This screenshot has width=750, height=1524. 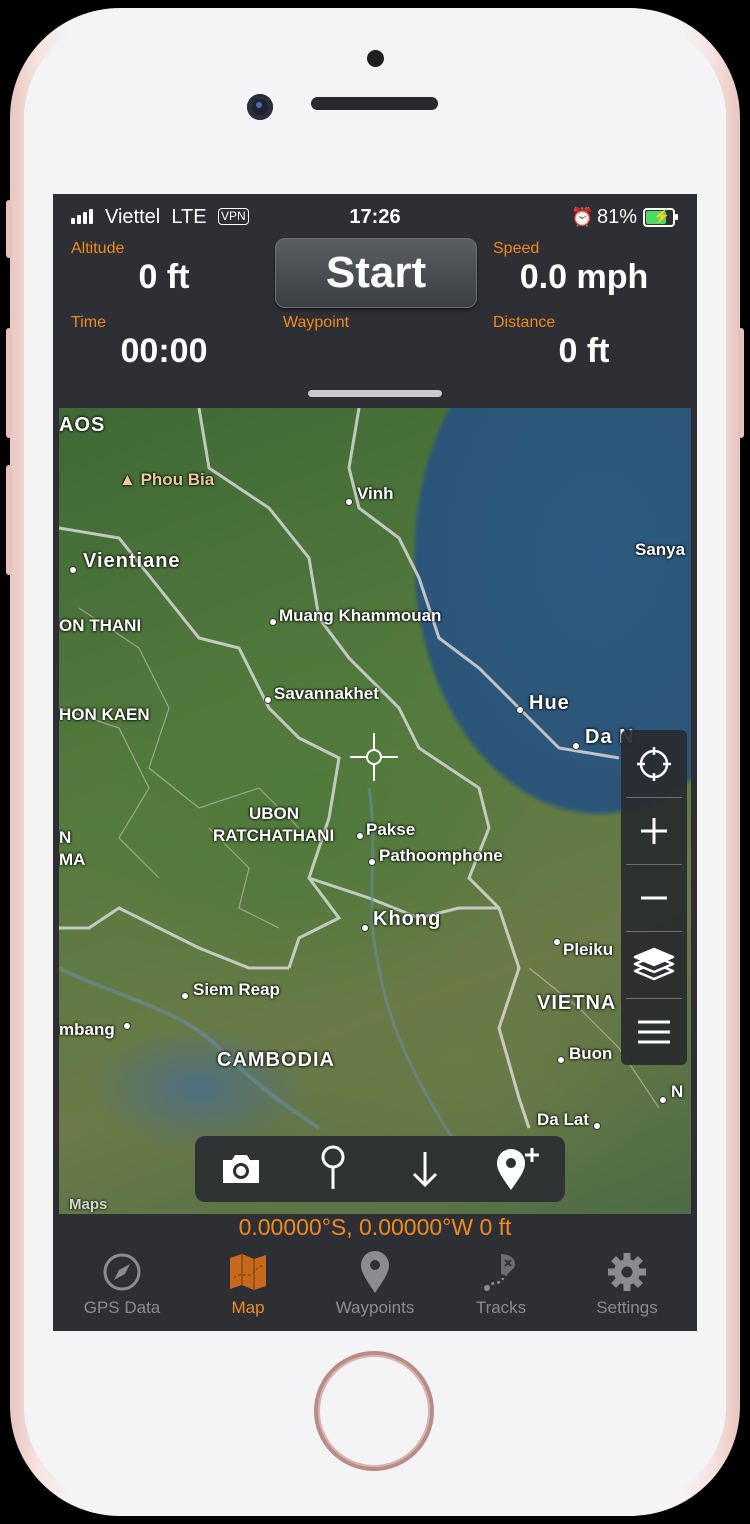 What do you see at coordinates (9, 383) in the screenshot?
I see `side-button-volume-up` at bounding box center [9, 383].